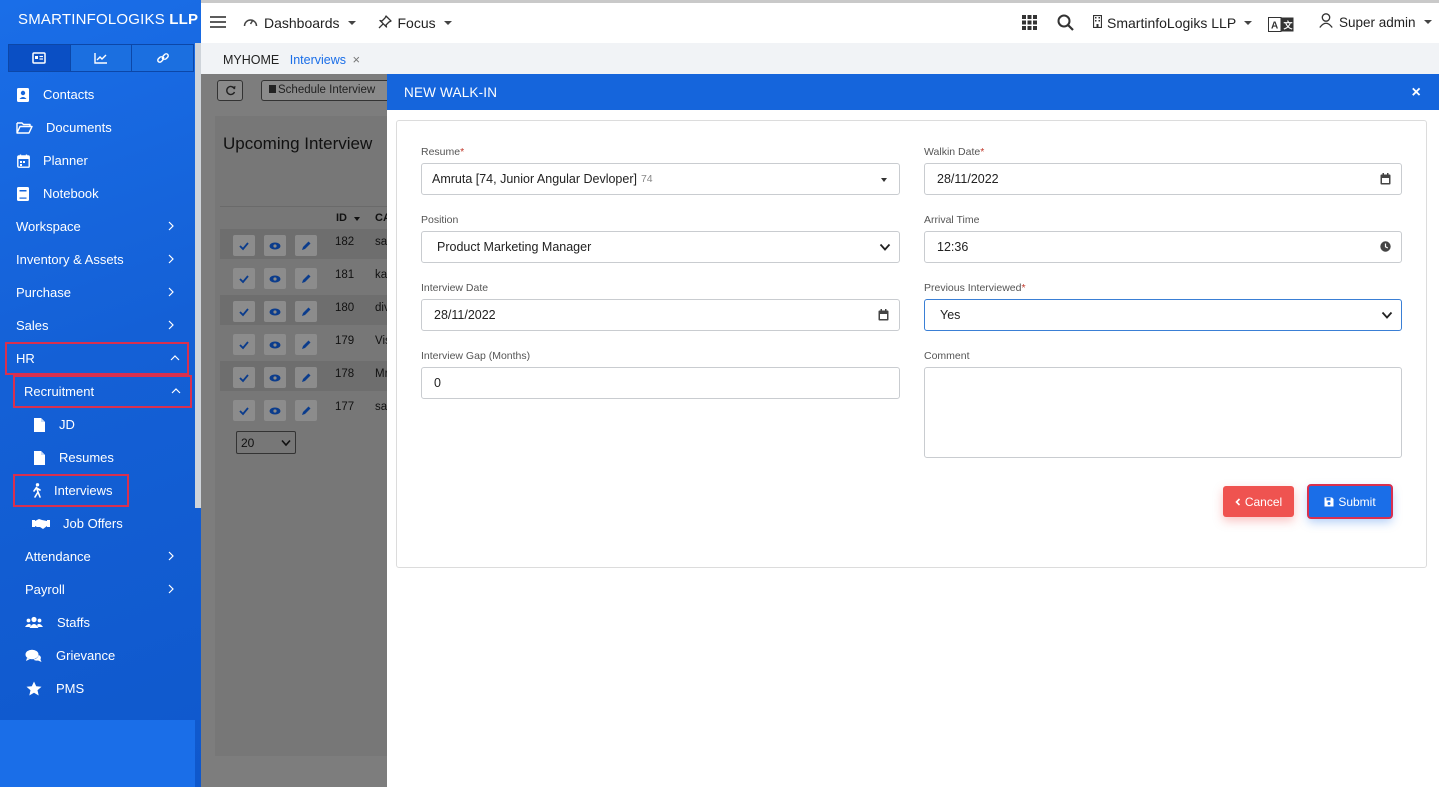 This screenshot has width=1439, height=787. What do you see at coordinates (1237, 501) in the screenshot?
I see `chevron-left-icon` at bounding box center [1237, 501].